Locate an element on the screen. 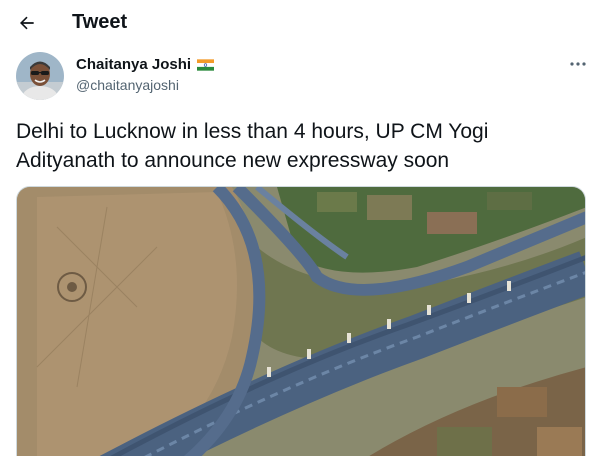  author-name: Chaitanya Joshi is located at coordinates (133, 64).